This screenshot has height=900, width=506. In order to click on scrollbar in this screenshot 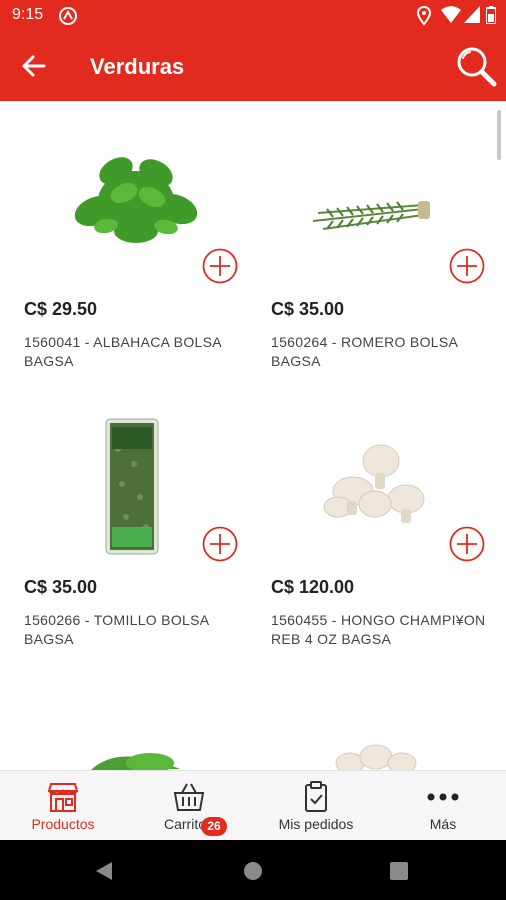, I will do `click(499, 135)`.